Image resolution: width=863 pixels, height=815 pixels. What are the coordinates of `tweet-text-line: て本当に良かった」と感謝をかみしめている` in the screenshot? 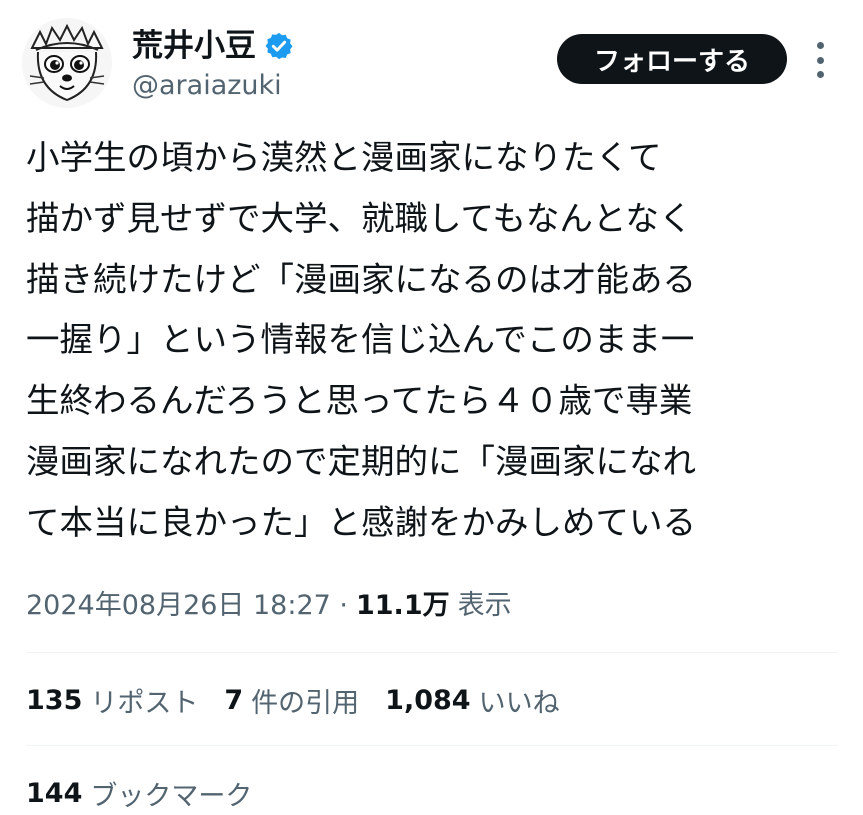 It's located at (361, 522).